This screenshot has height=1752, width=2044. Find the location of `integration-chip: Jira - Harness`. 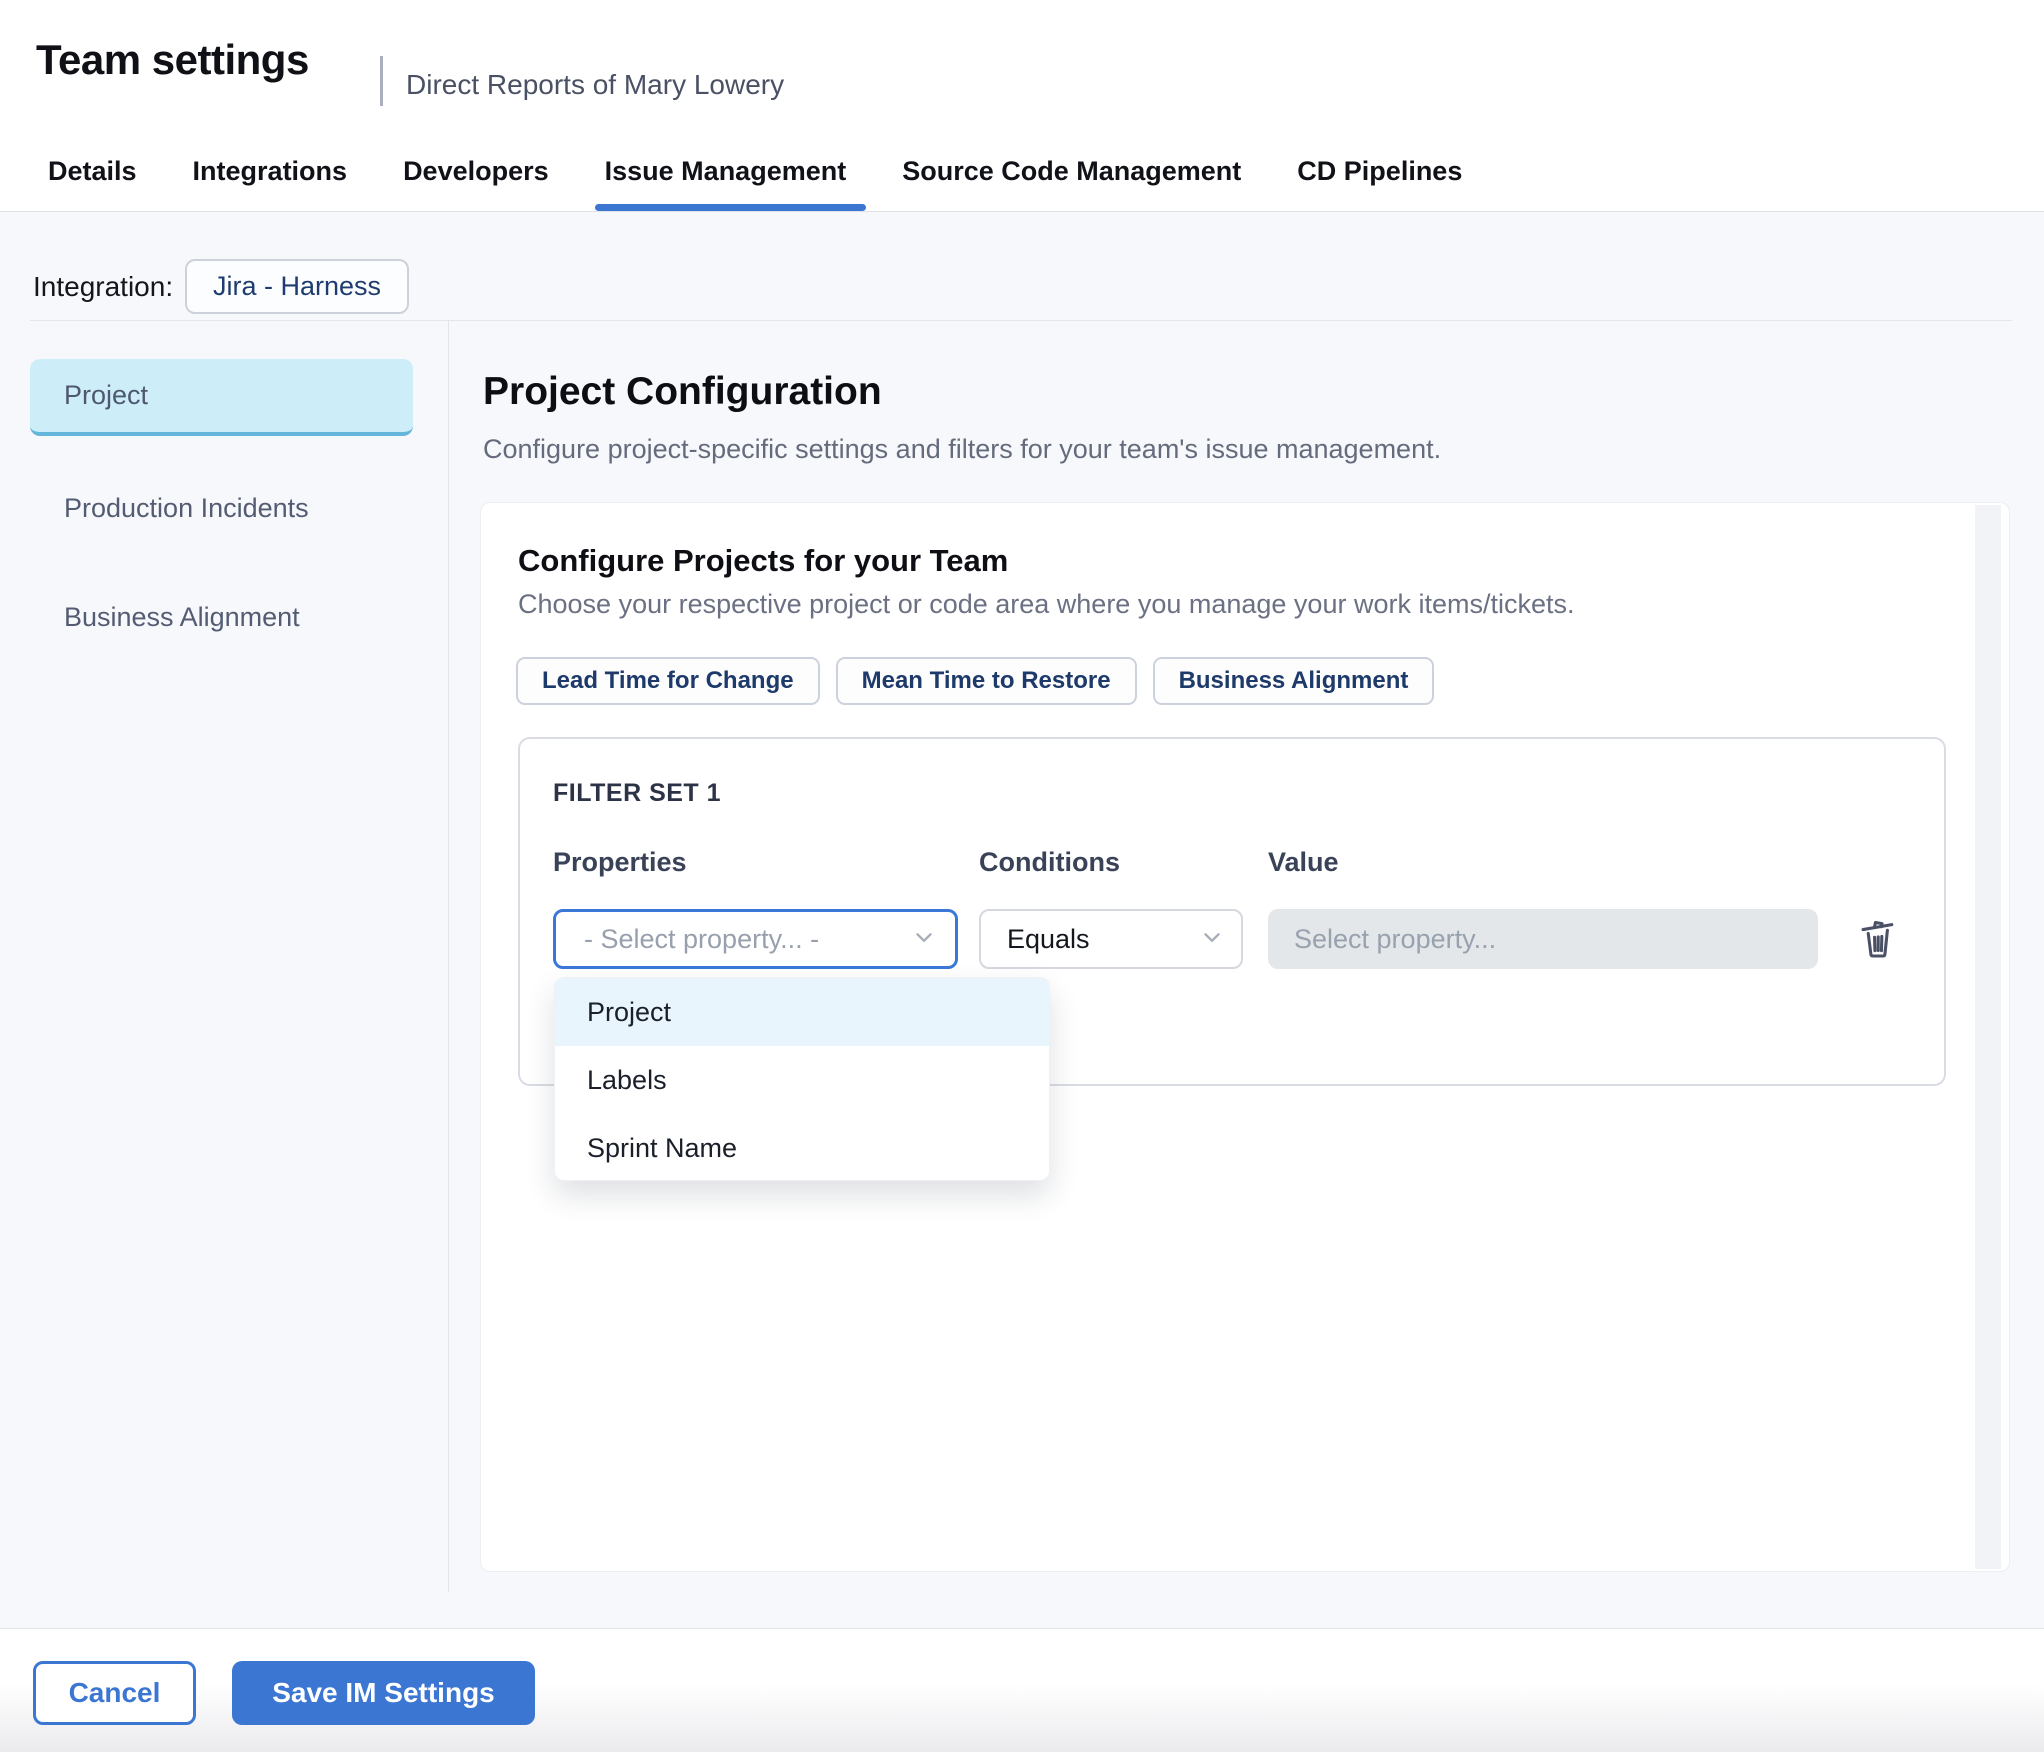

integration-chip: Jira - Harness is located at coordinates (297, 286).